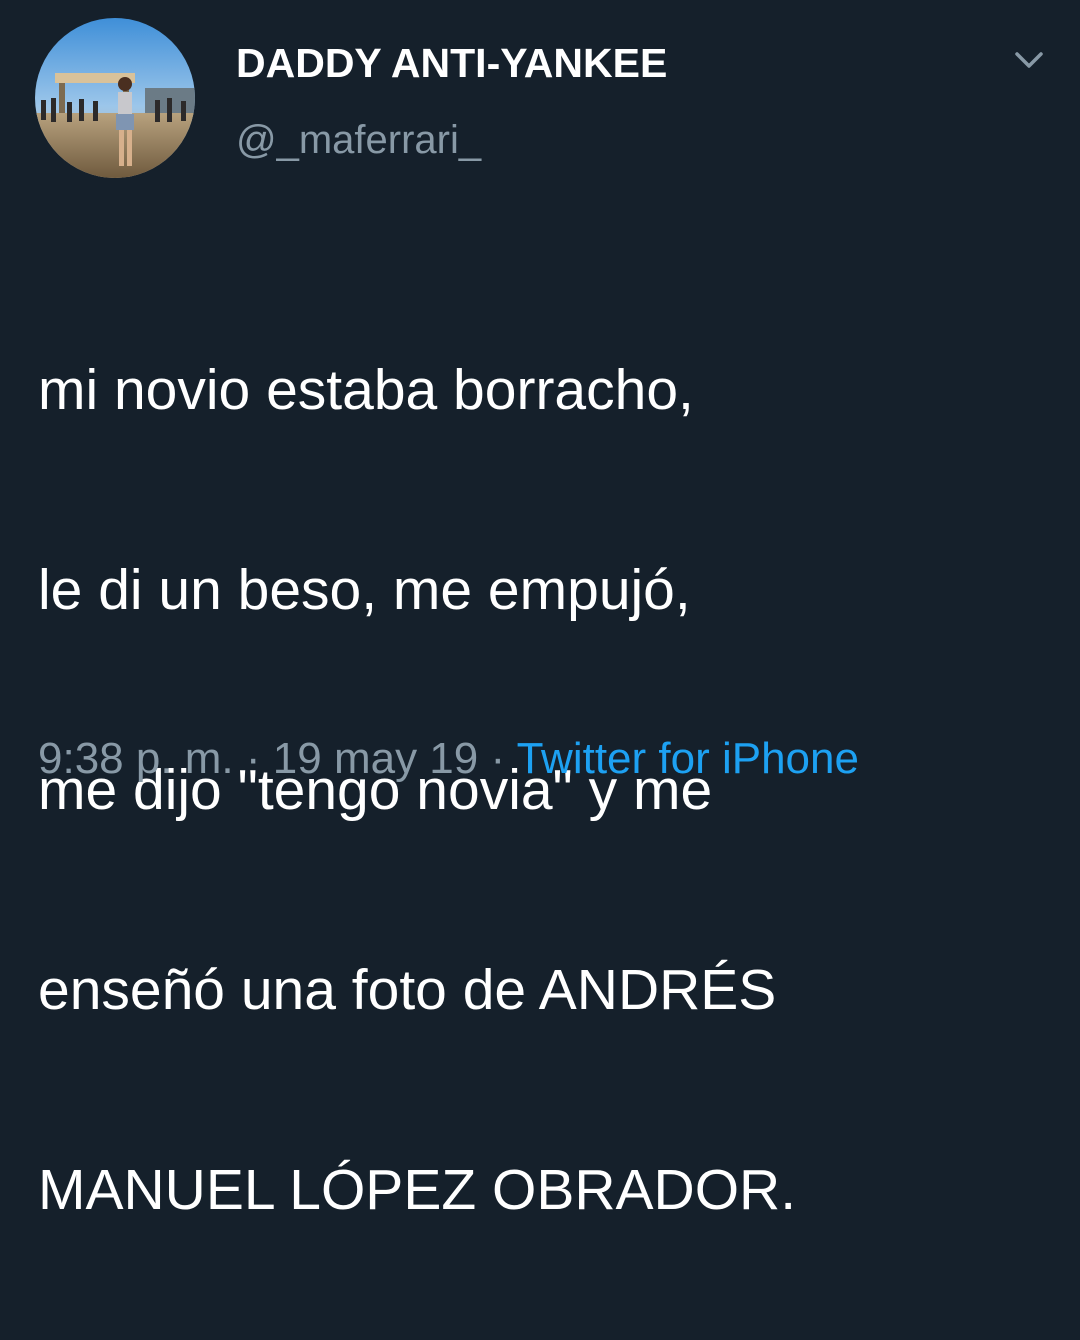 This screenshot has width=1080, height=1340. Describe the element at coordinates (688, 758) in the screenshot. I see `tweet-source-link: Twitter for iPhone` at that location.